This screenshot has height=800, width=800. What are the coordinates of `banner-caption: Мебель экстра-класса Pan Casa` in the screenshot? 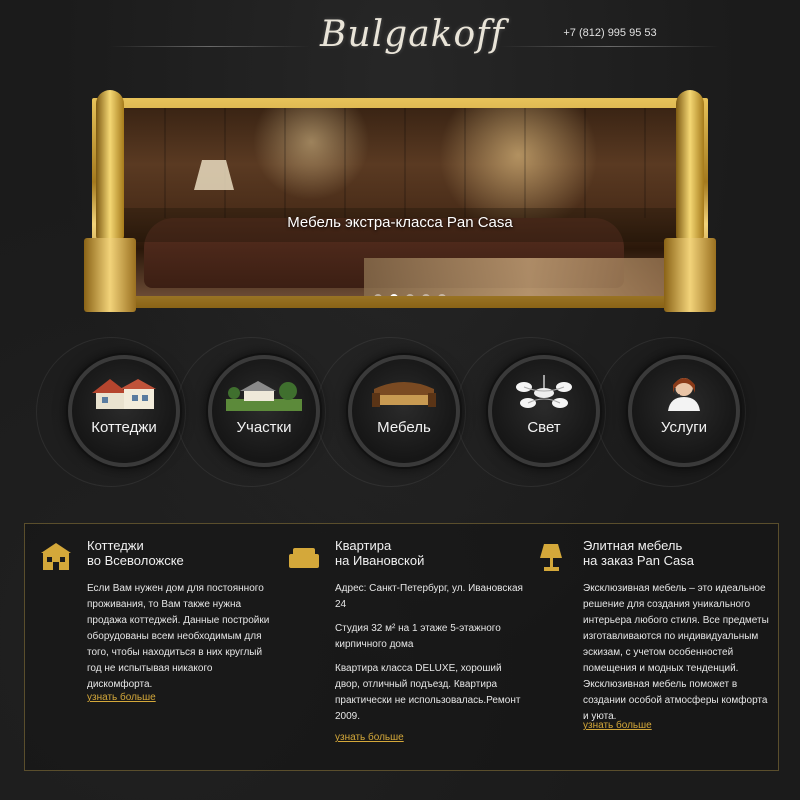 It's located at (400, 222).